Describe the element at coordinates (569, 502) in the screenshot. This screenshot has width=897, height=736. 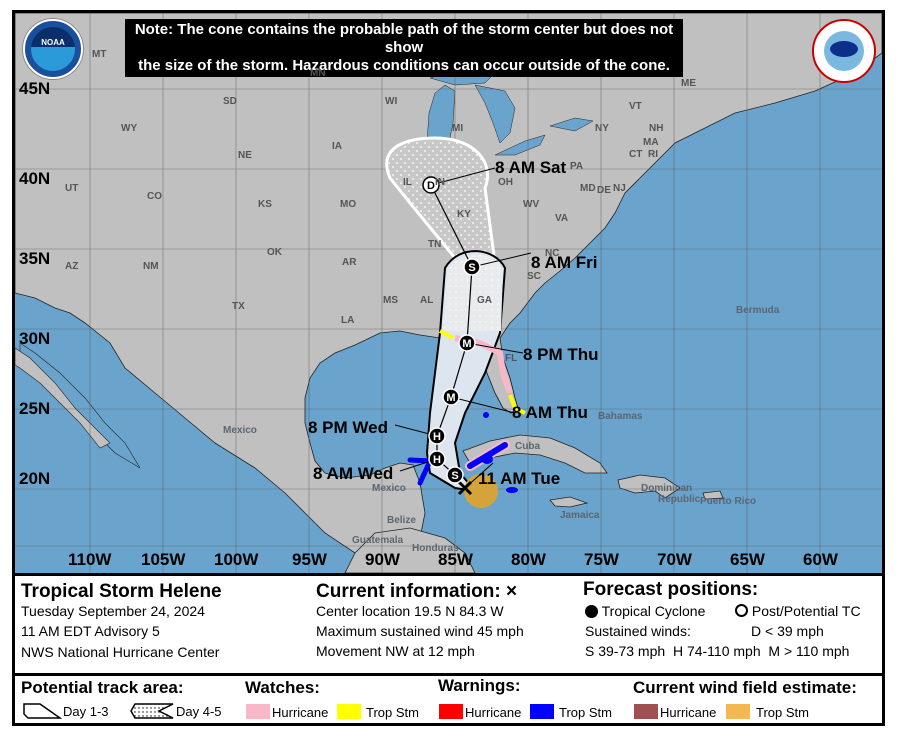
I see `land-jamaica` at that location.